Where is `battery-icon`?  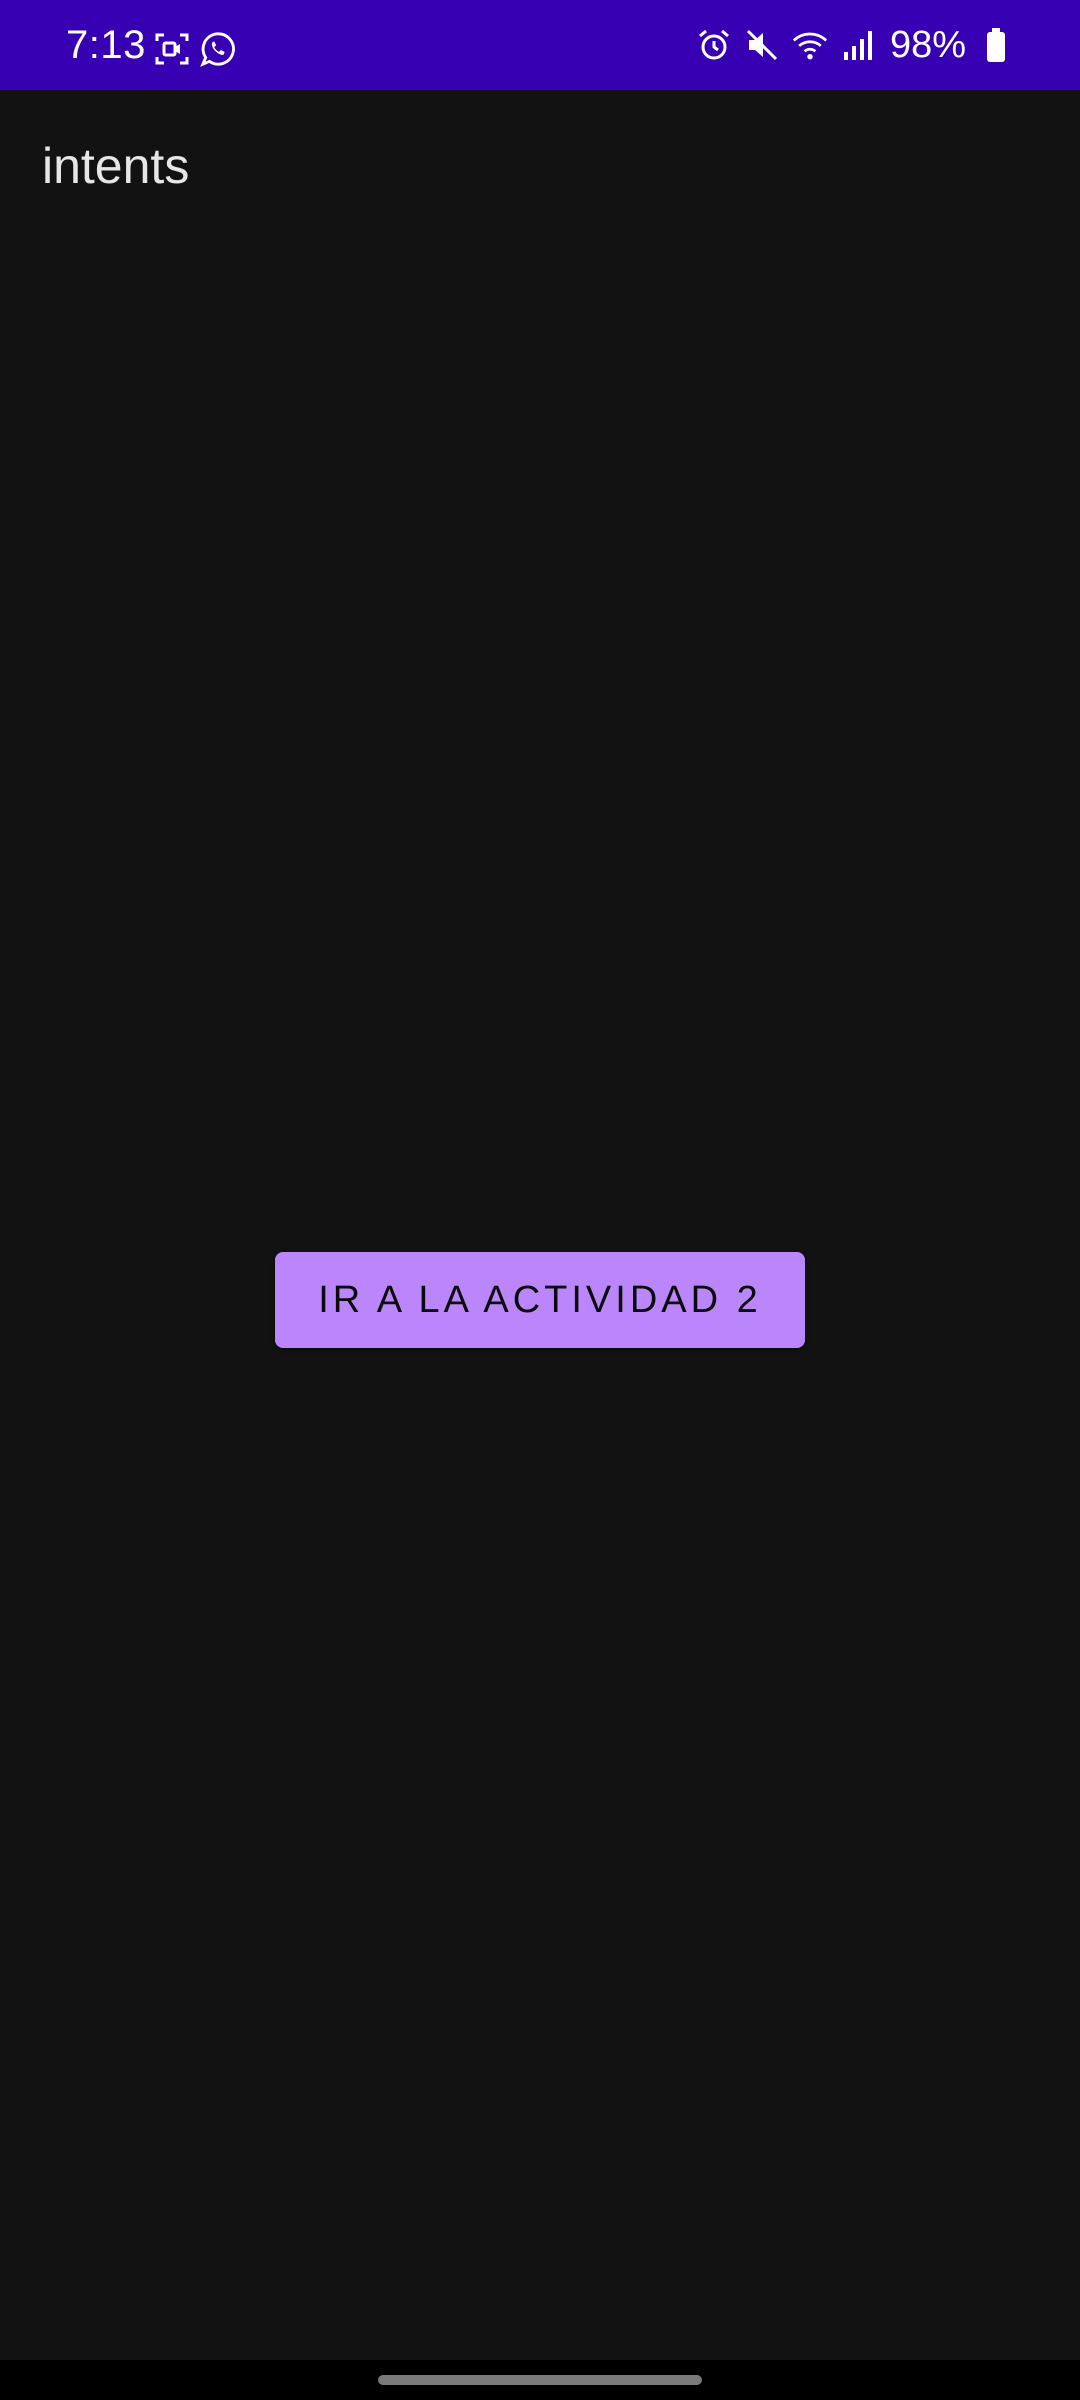 battery-icon is located at coordinates (996, 45).